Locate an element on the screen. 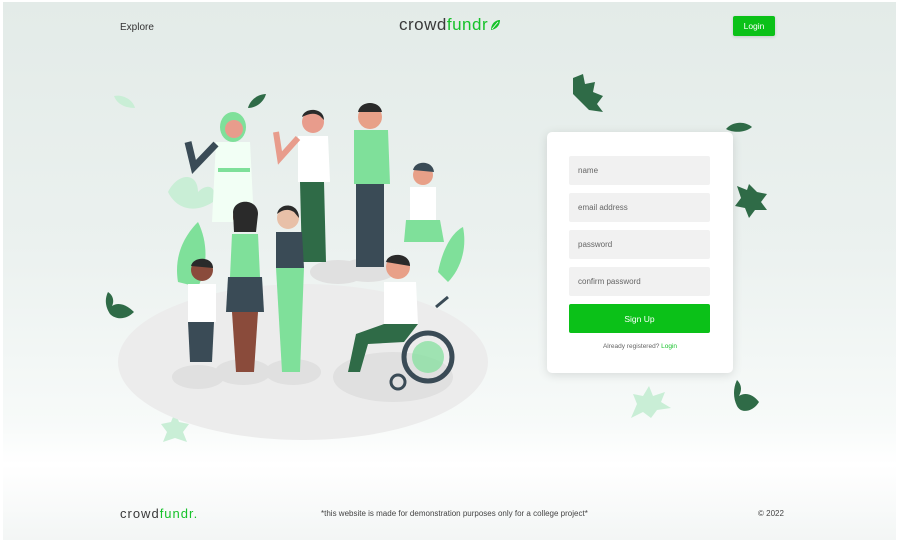 The image size is (899, 542). logo-text-accent: fundr is located at coordinates (467, 24).